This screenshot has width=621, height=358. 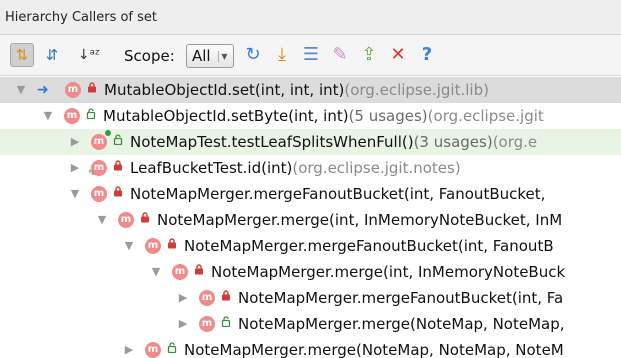 What do you see at coordinates (224, 56) in the screenshot?
I see `chevron-down-icon: ▼` at bounding box center [224, 56].